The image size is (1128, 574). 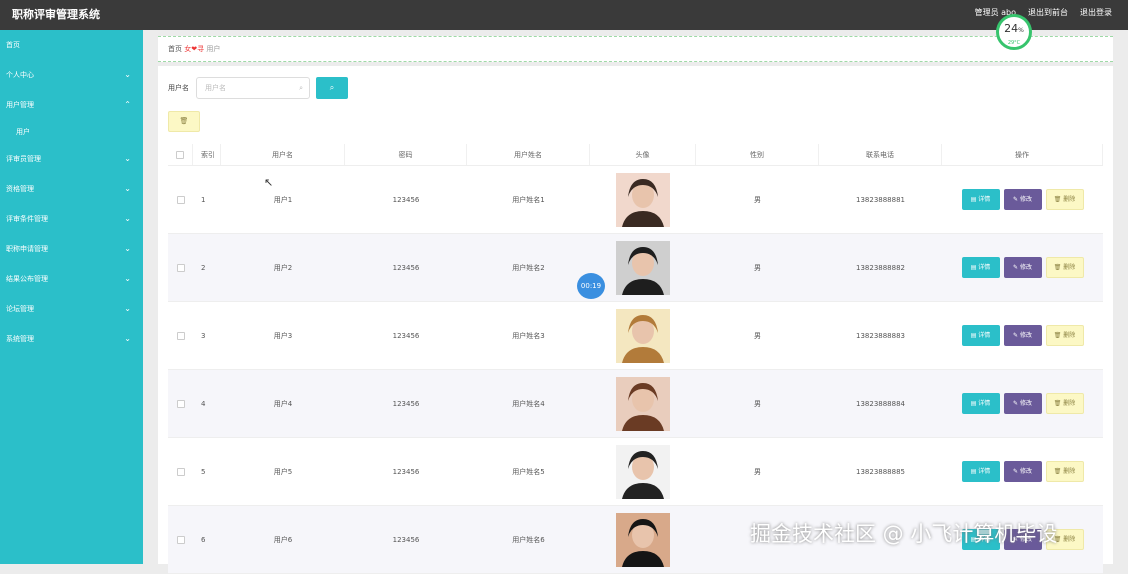 I want to click on sidebar-subitem-users: 用户, so click(x=71, y=132).